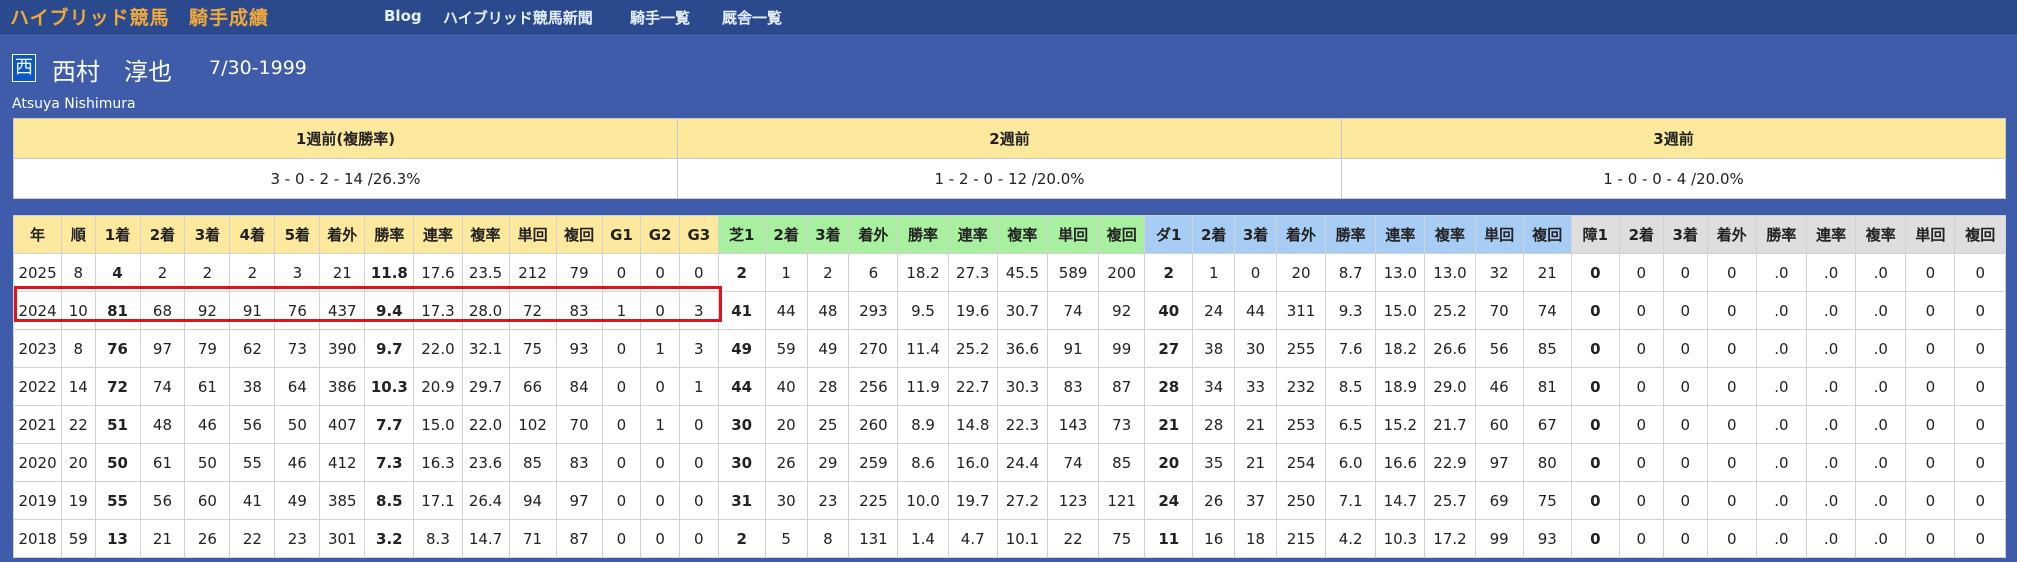 This screenshot has height=562, width=2017. What do you see at coordinates (1499, 500) in the screenshot?
I see `stats-cell: 69` at bounding box center [1499, 500].